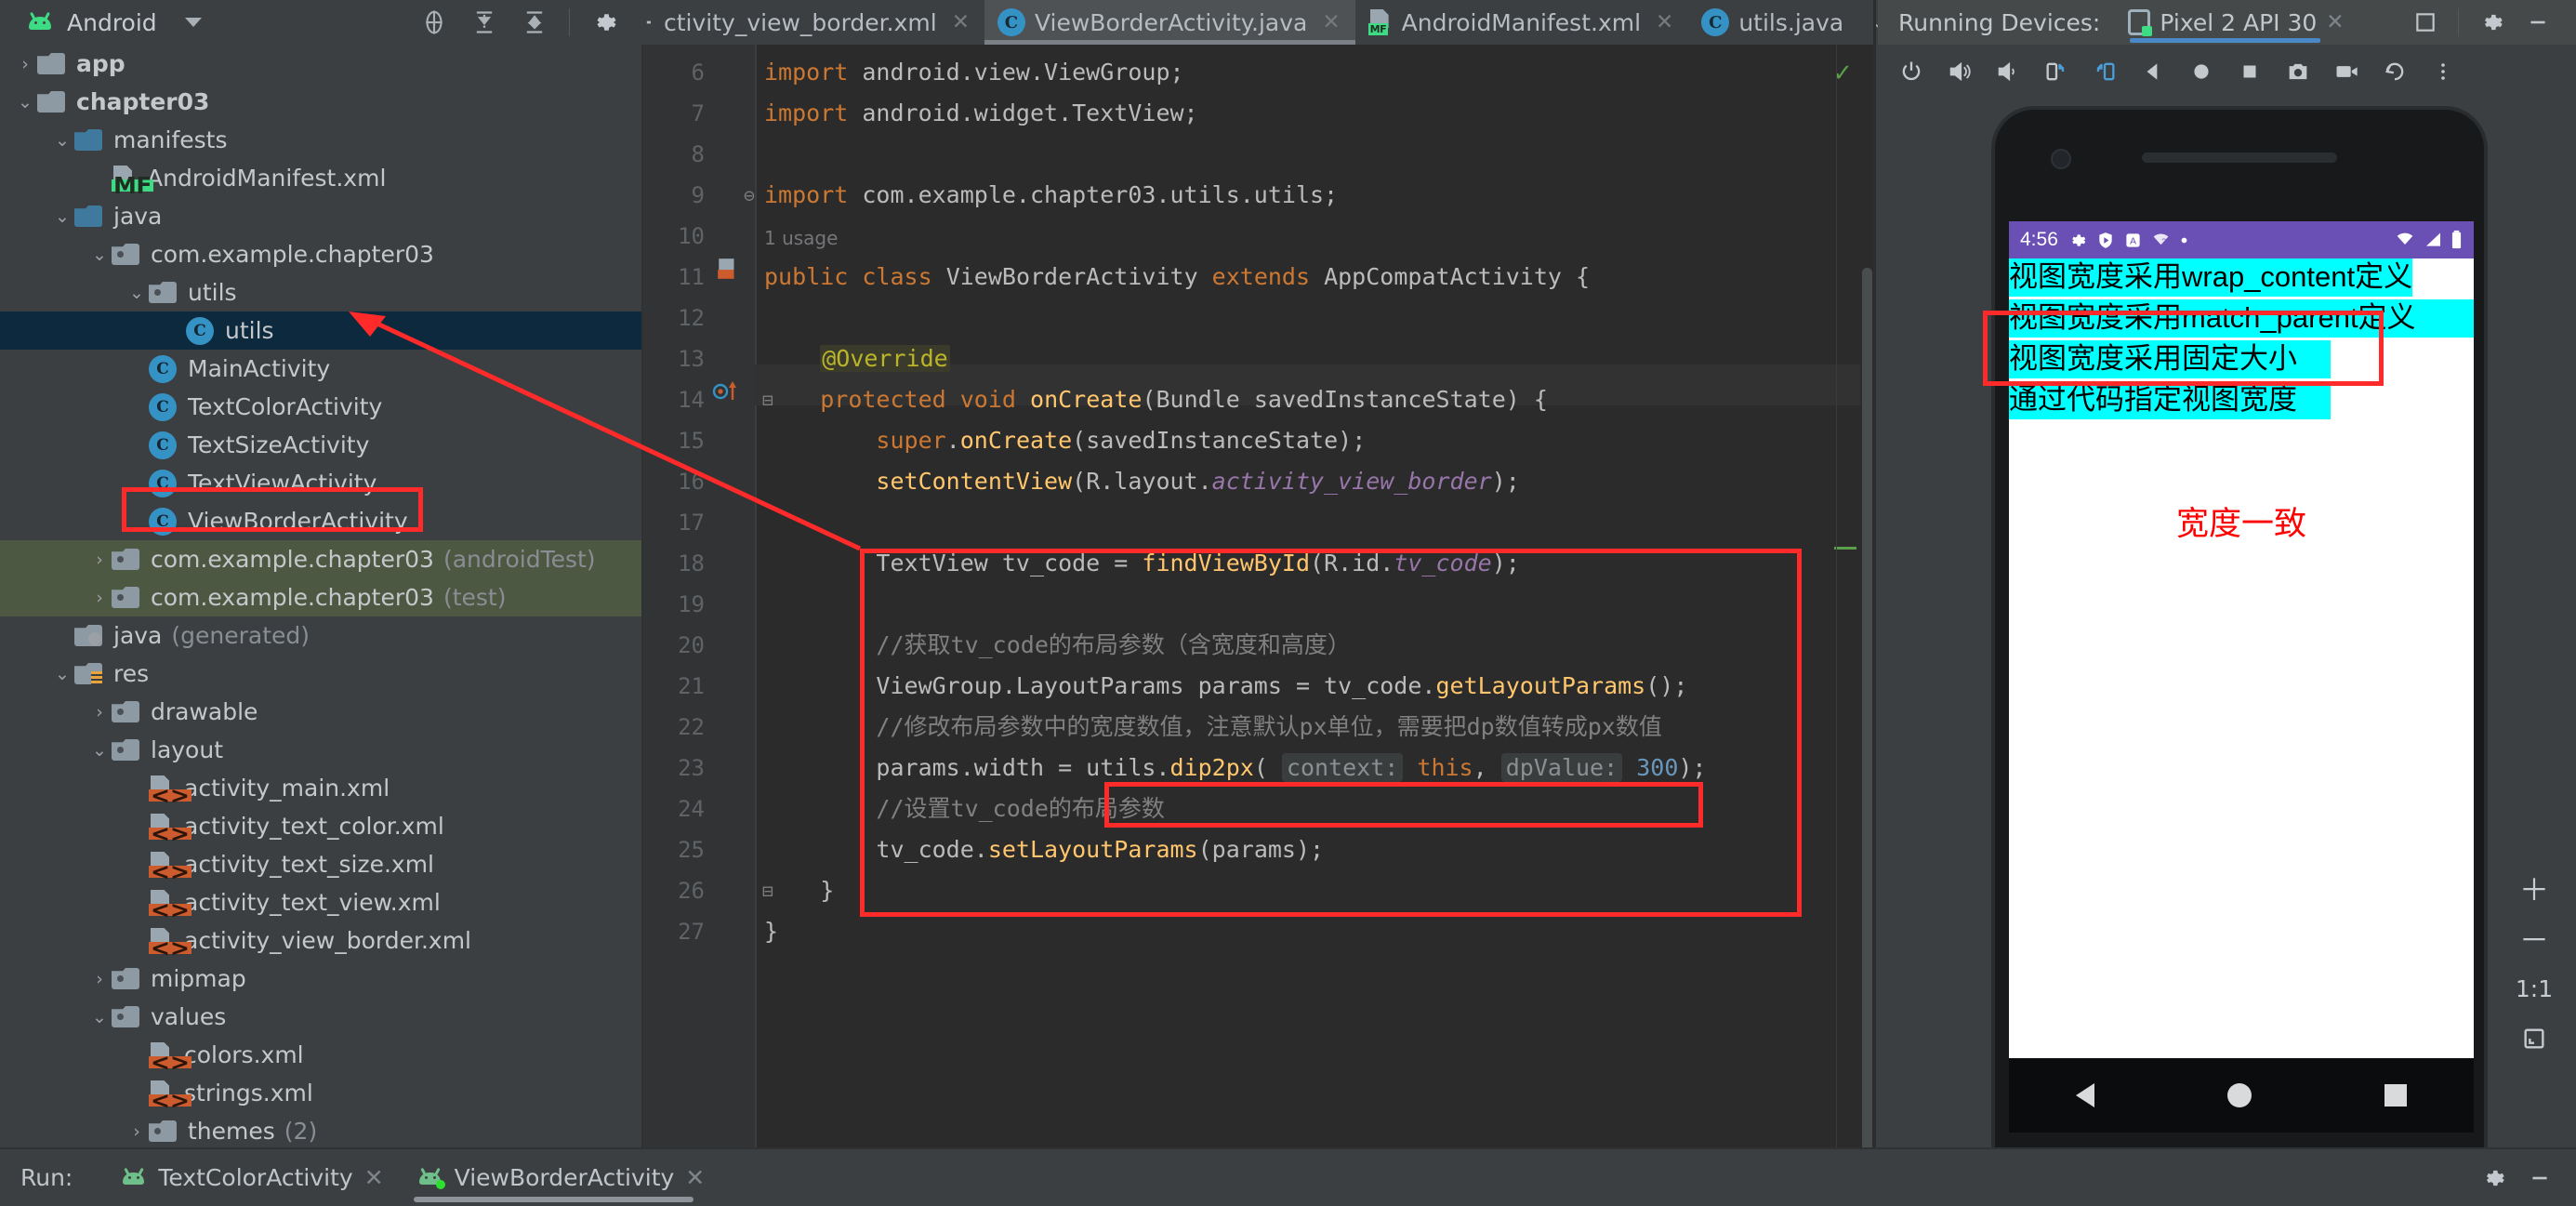 This screenshot has height=1206, width=2576. Describe the element at coordinates (320, 521) in the screenshot. I see `tree-item-viewborderactivity: C ViewBorderActivity` at that location.